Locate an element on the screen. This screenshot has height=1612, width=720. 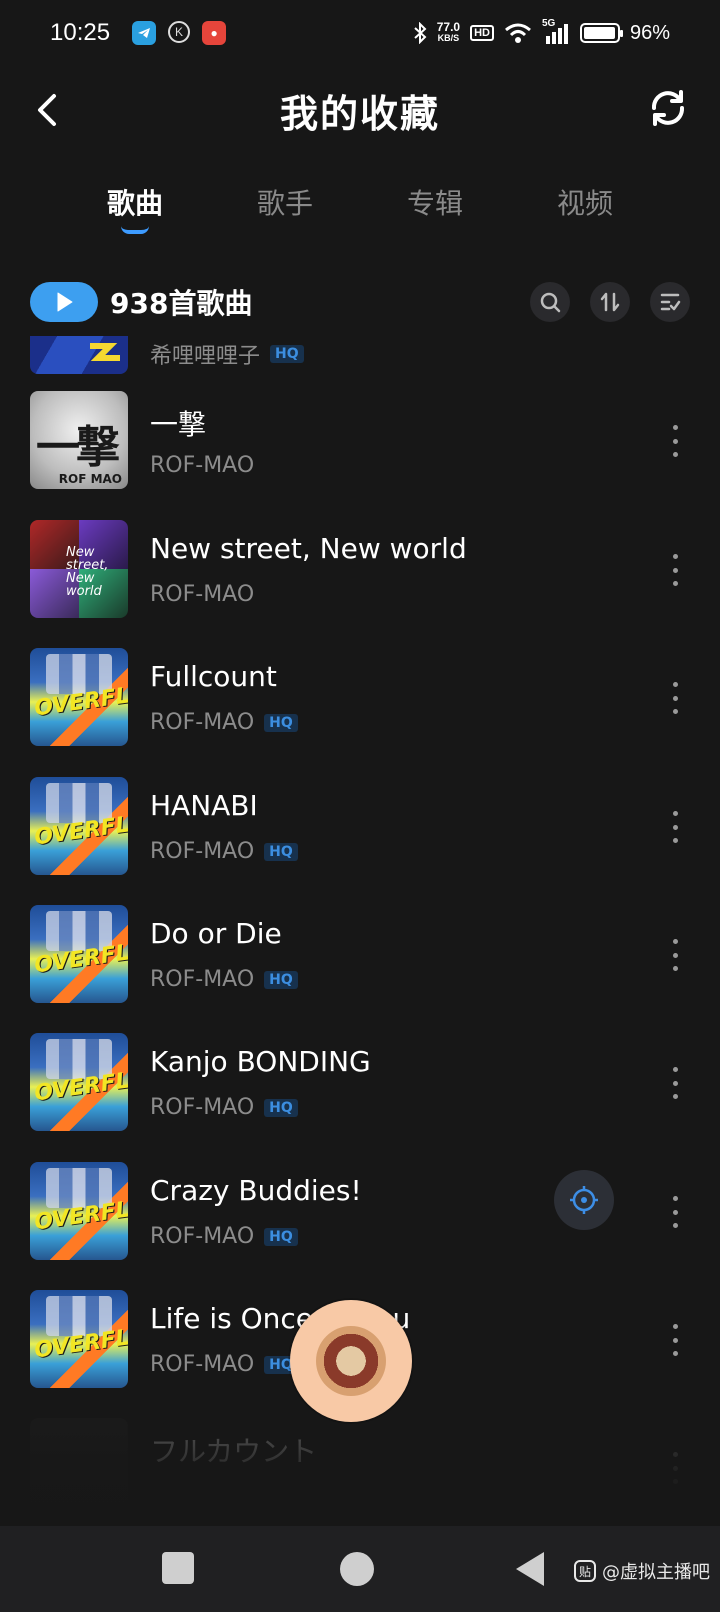
status-time: 10:25 is located at coordinates (80, 32).